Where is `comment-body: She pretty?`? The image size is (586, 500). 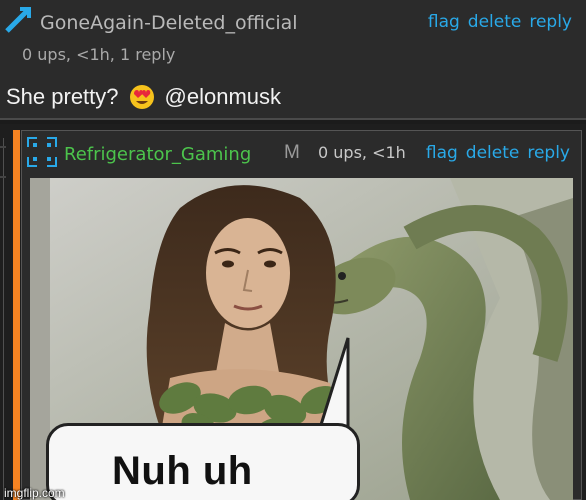 comment-body: She pretty? is located at coordinates (62, 96).